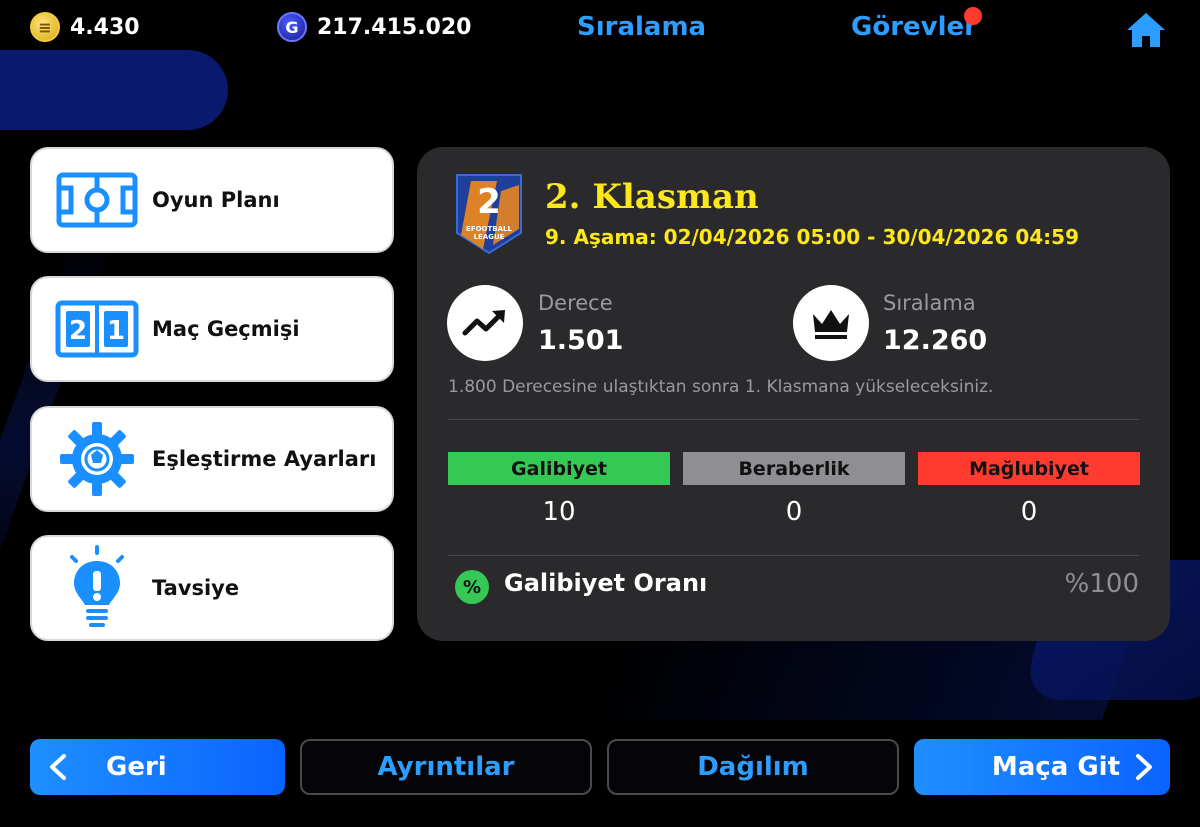  I want to click on svg-text: 1, so click(116, 331).